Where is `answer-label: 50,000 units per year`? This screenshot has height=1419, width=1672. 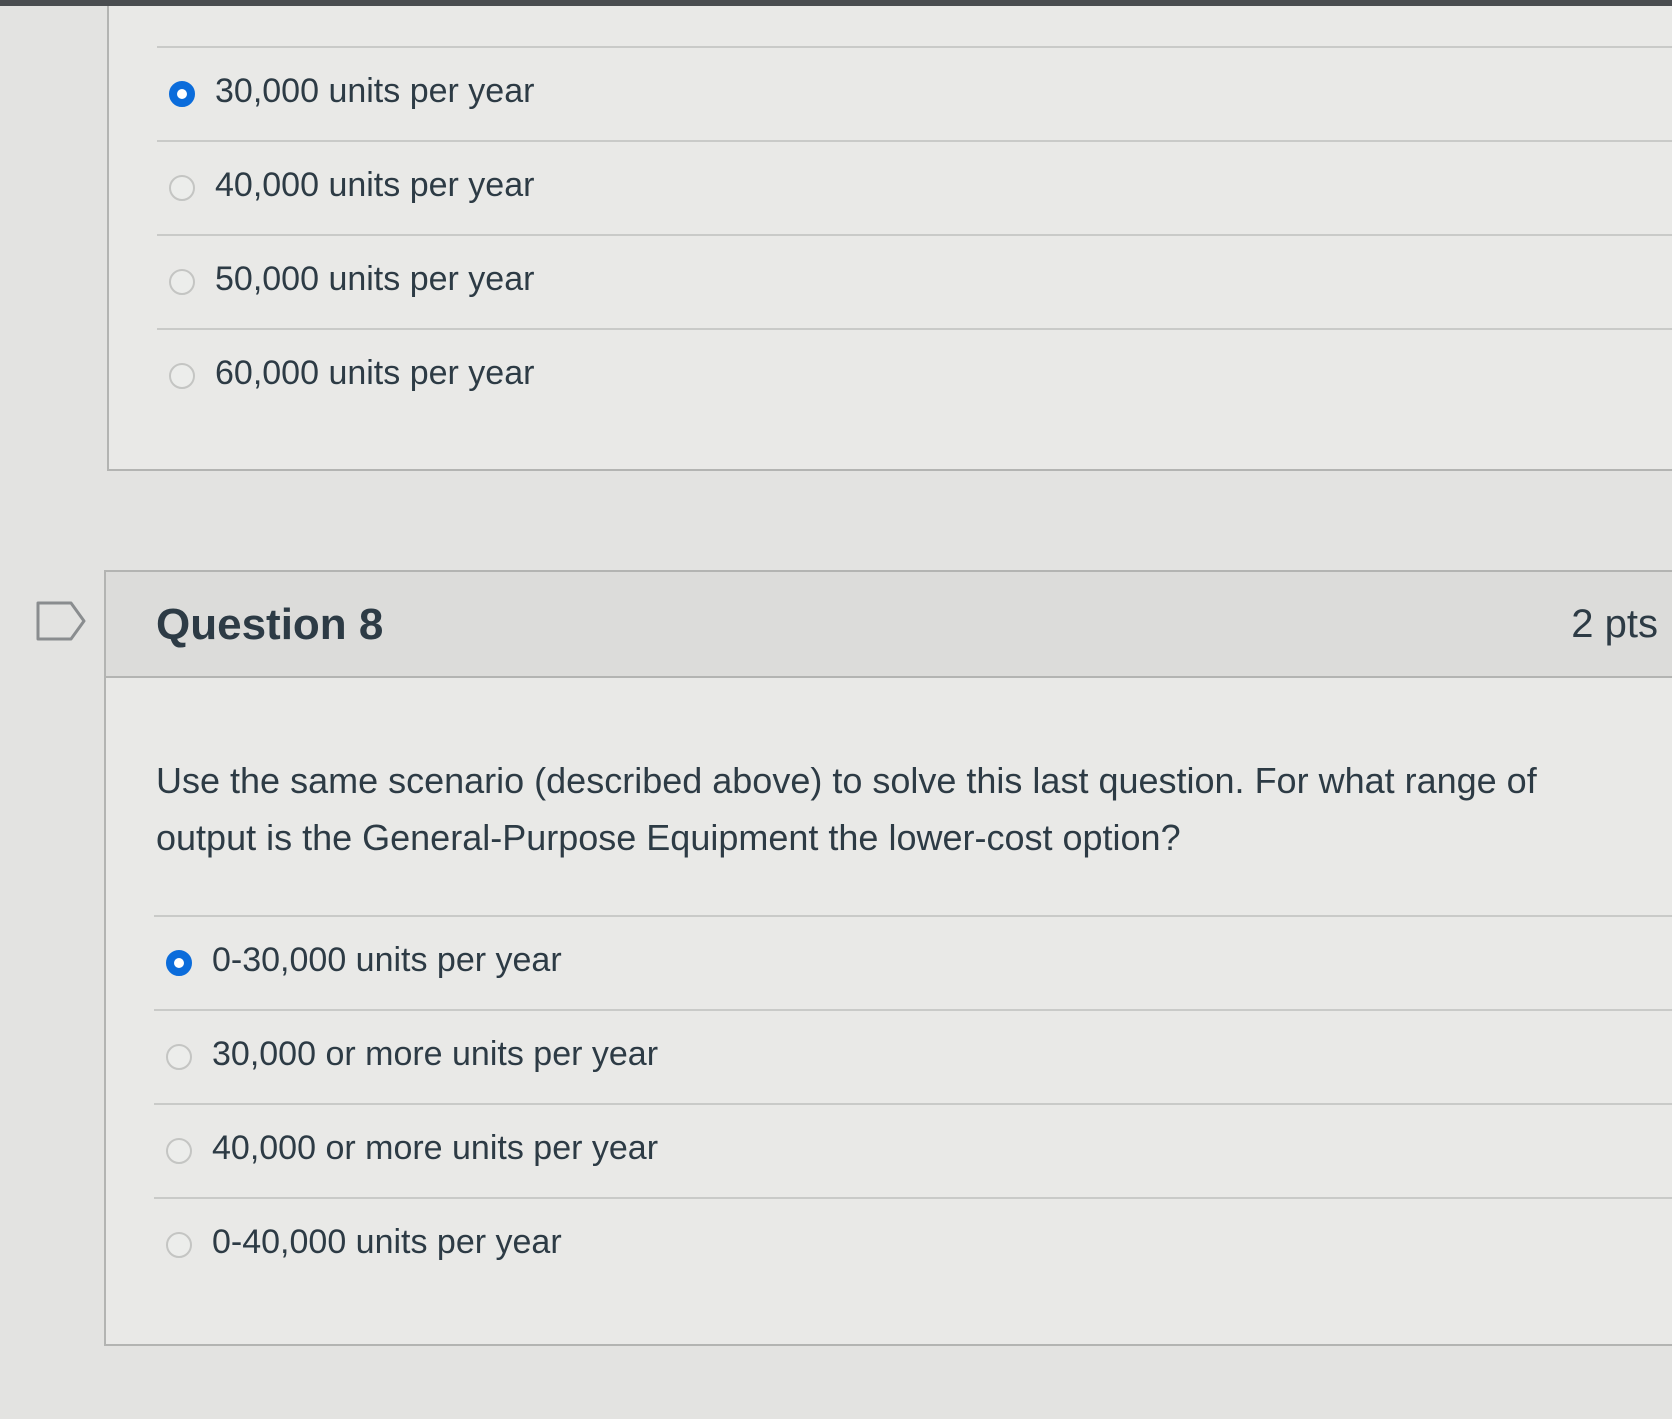 answer-label: 50,000 units per year is located at coordinates (375, 279).